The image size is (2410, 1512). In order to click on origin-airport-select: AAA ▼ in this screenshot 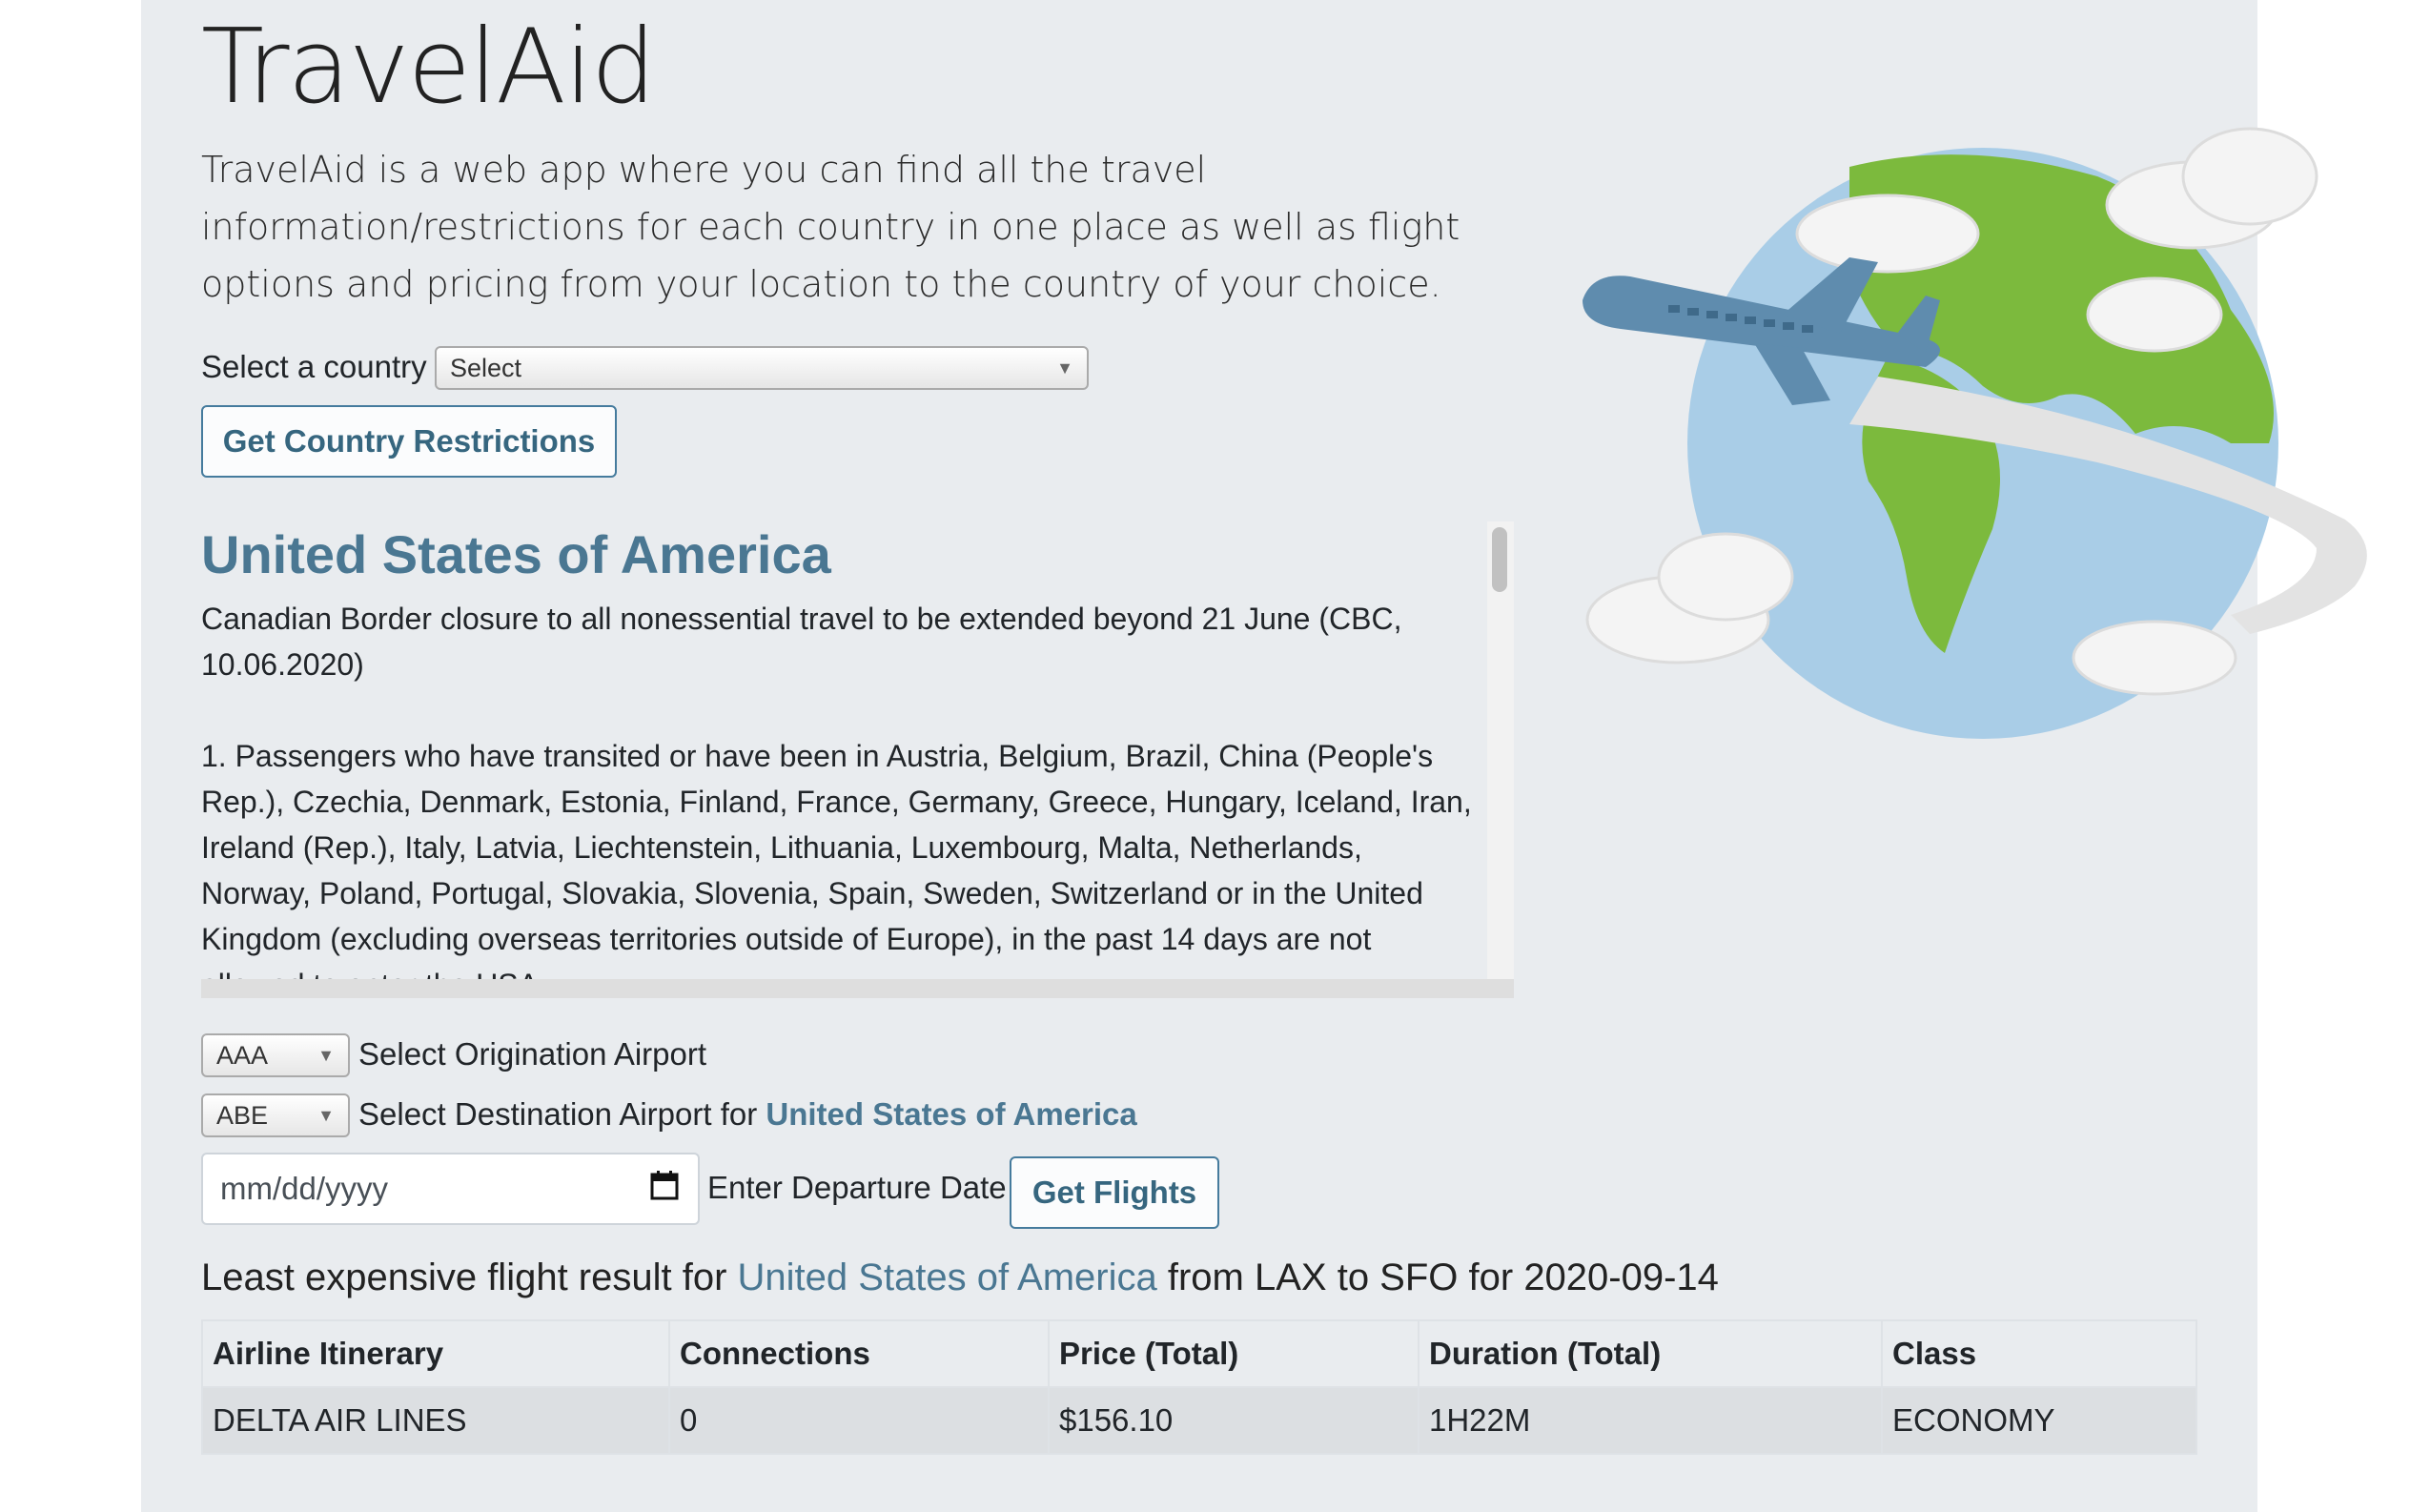, I will do `click(275, 1055)`.